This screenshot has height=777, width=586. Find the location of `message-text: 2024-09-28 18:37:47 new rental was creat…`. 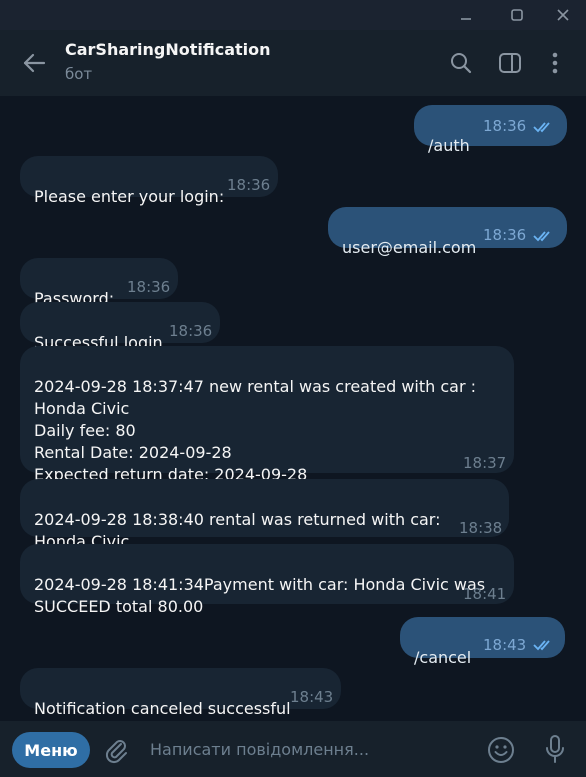

message-text: 2024-09-28 18:37:47 new rental was creat… is located at coordinates (255, 430).